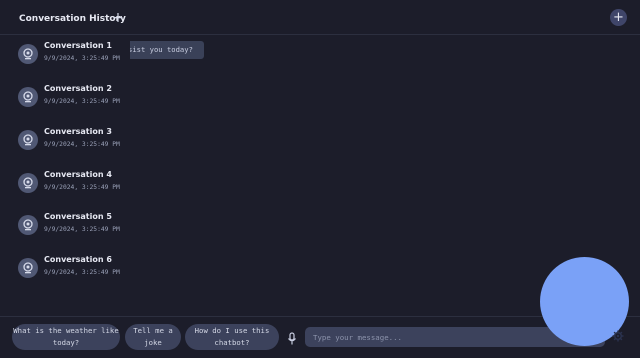 The width and height of the screenshot is (640, 358). I want to click on suggestion-chip-usage: How do I use this chatbot?, so click(232, 337).